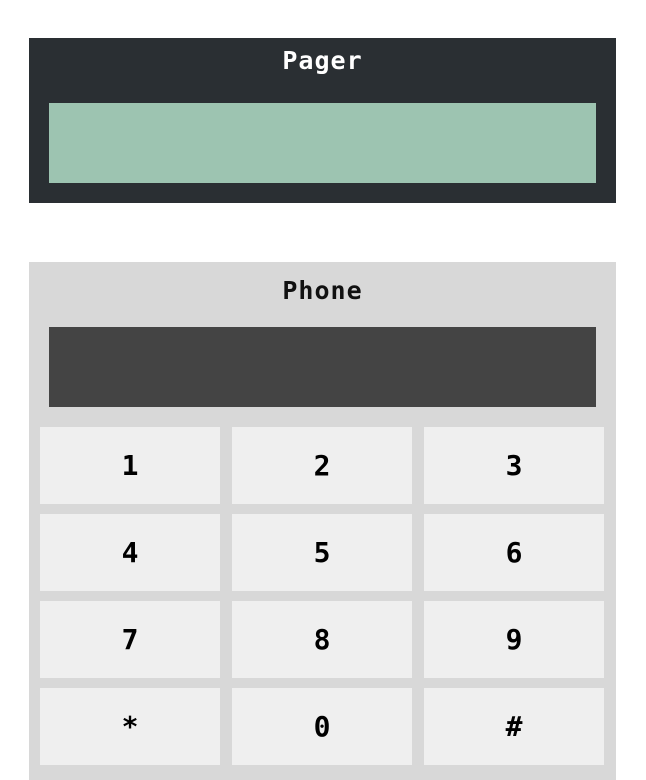 The image size is (646, 780). What do you see at coordinates (514, 465) in the screenshot?
I see `key-3-button: 3` at bounding box center [514, 465].